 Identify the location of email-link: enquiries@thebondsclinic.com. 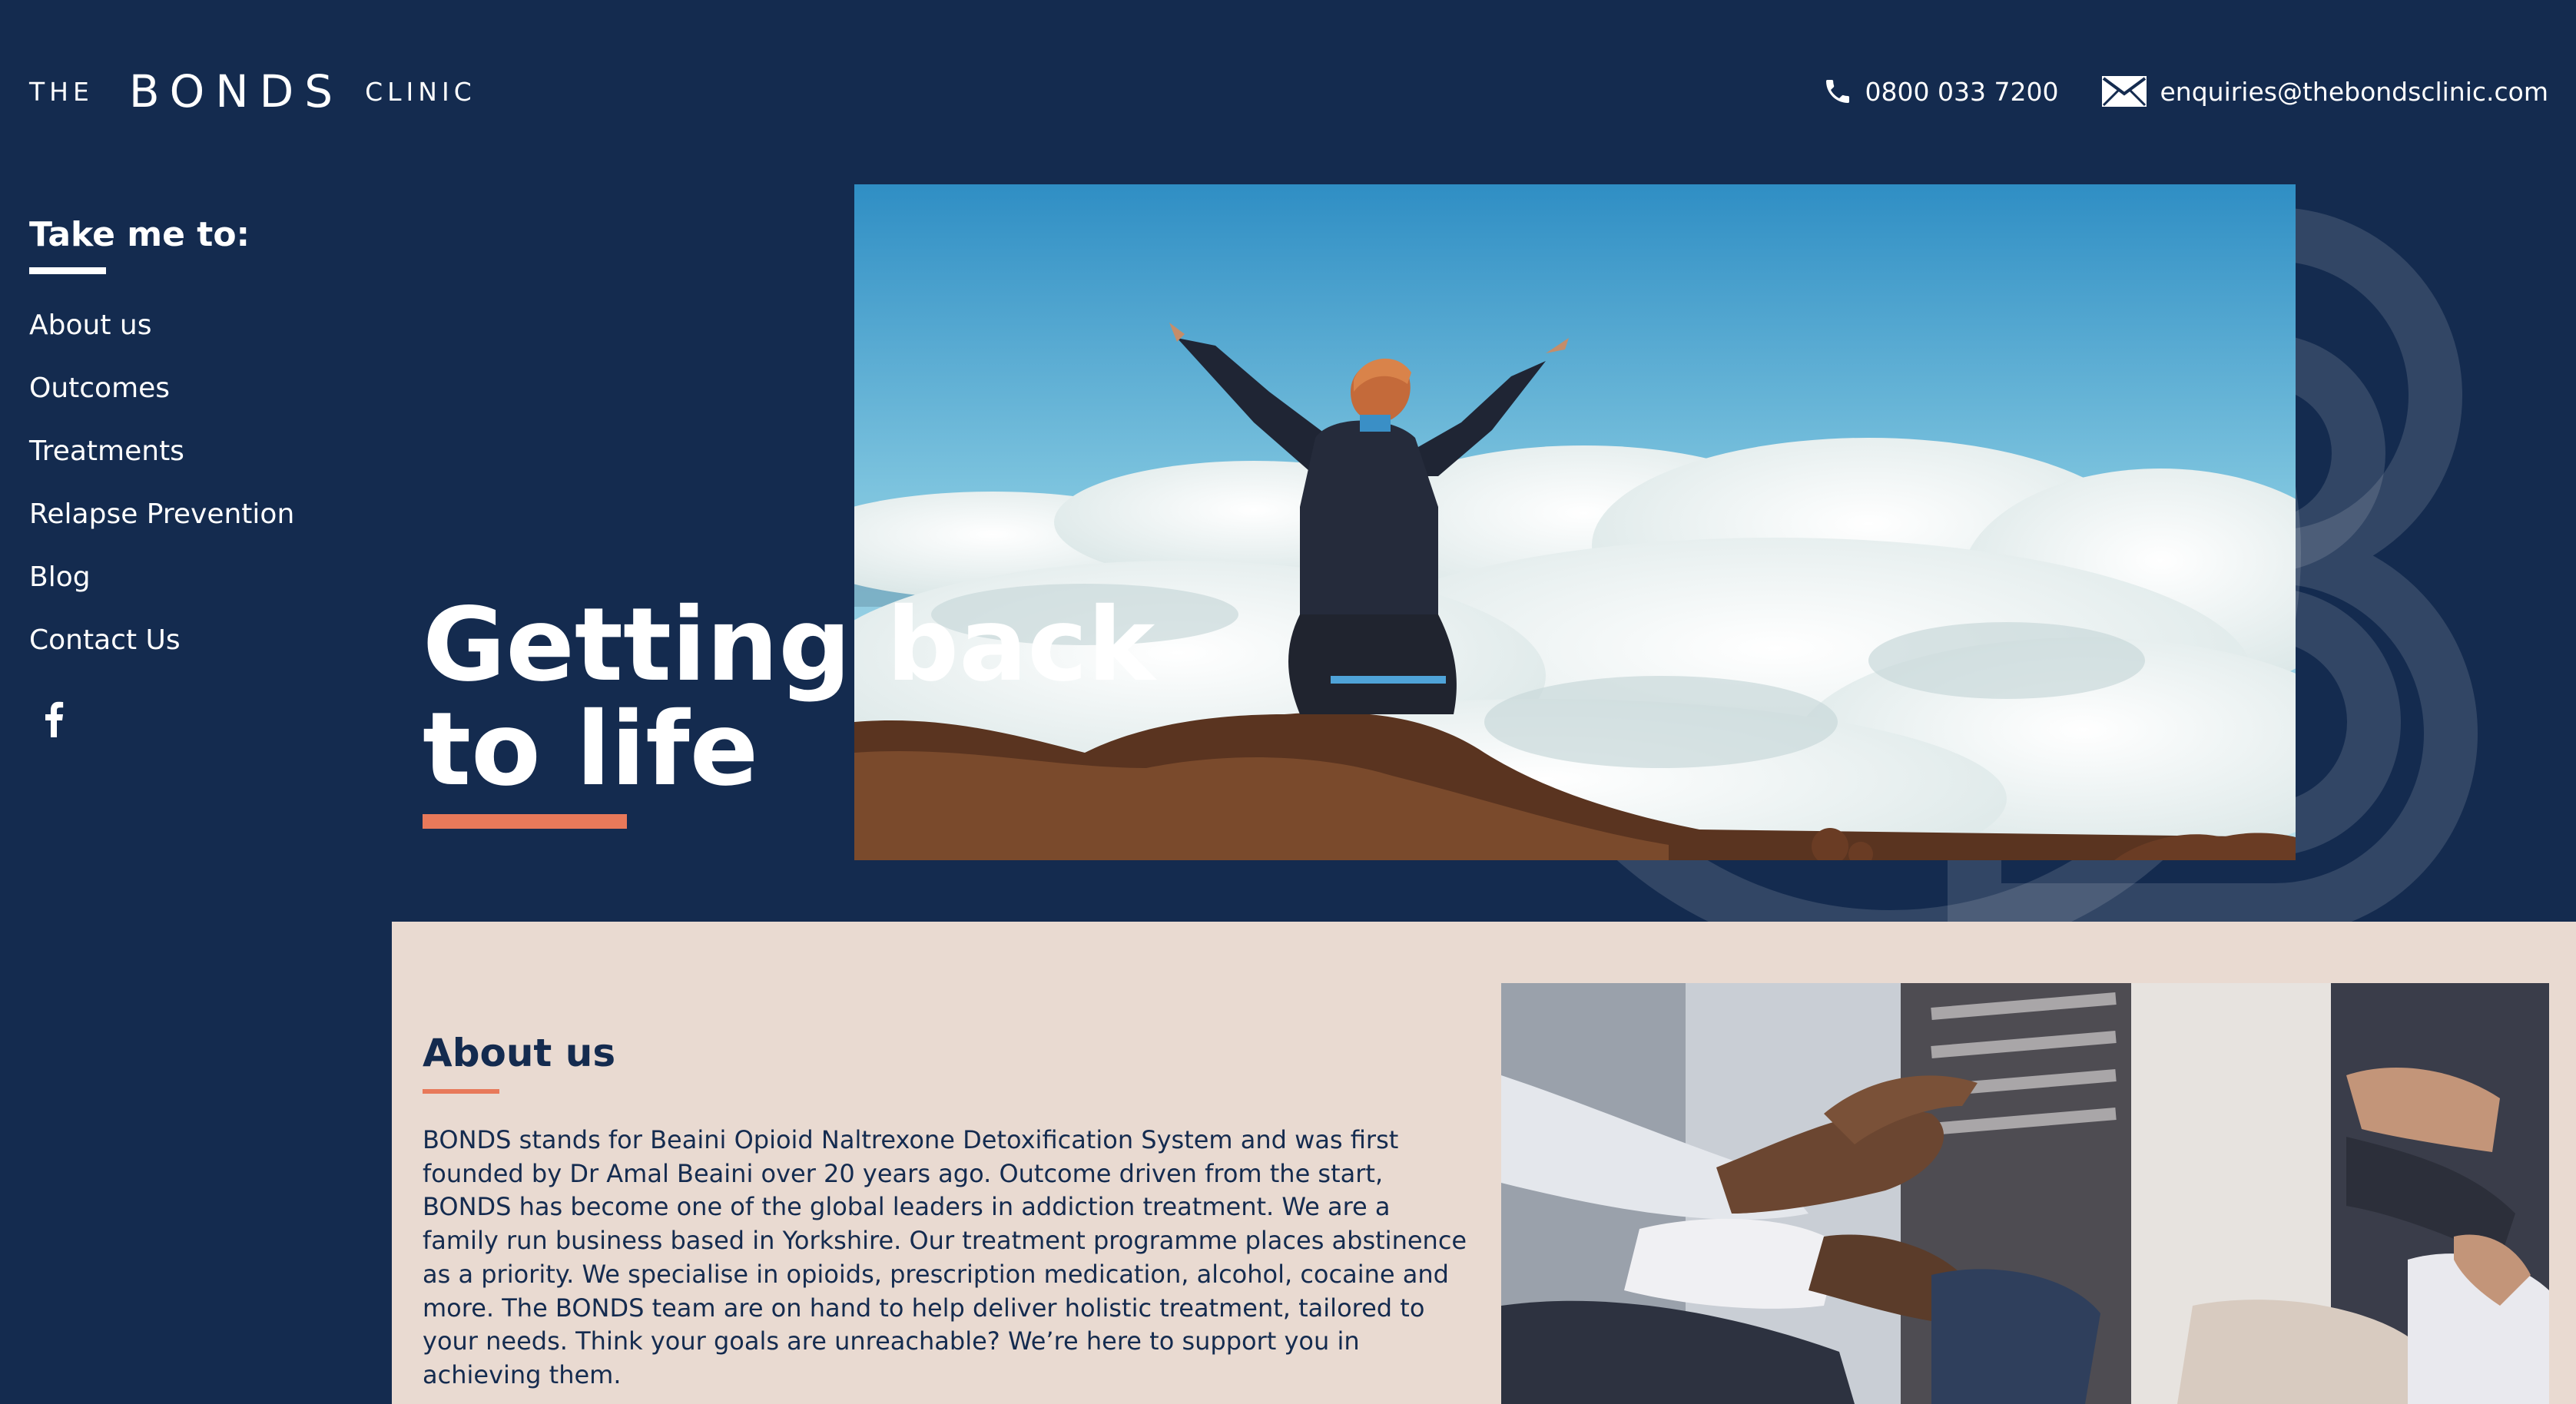
(2324, 91).